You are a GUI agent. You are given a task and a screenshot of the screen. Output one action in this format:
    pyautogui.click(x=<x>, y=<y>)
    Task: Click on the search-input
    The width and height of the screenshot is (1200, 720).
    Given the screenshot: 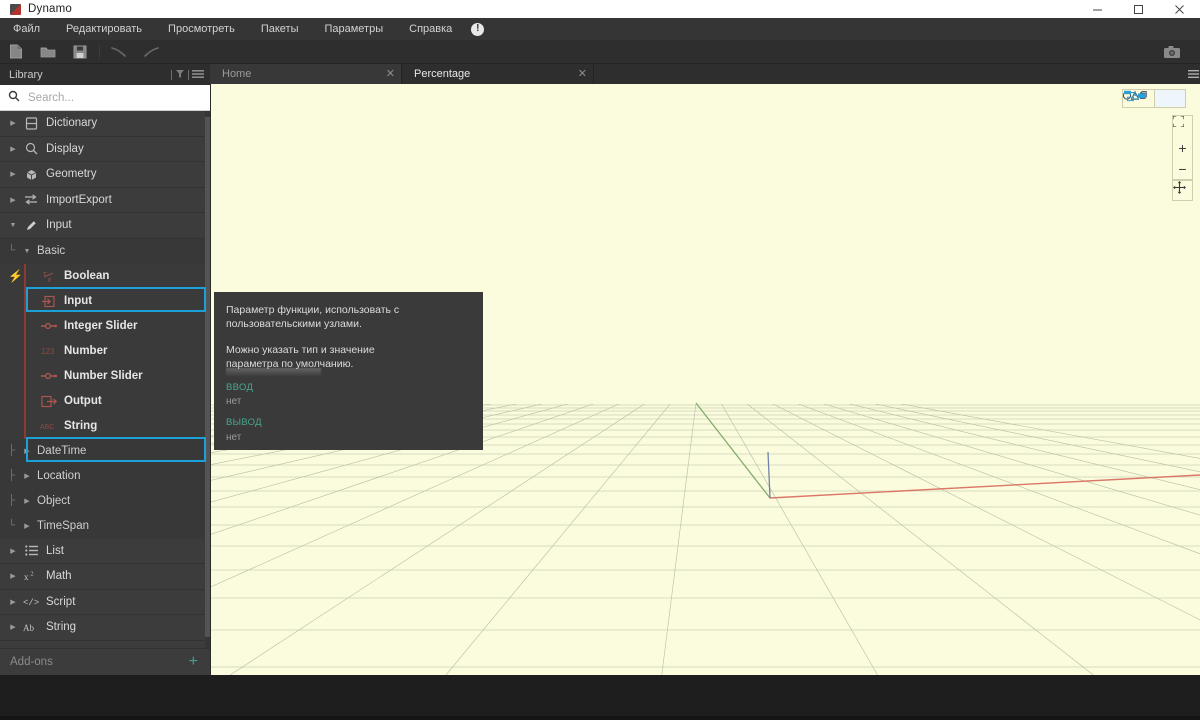 What is the action you would take?
    pyautogui.click(x=110, y=97)
    